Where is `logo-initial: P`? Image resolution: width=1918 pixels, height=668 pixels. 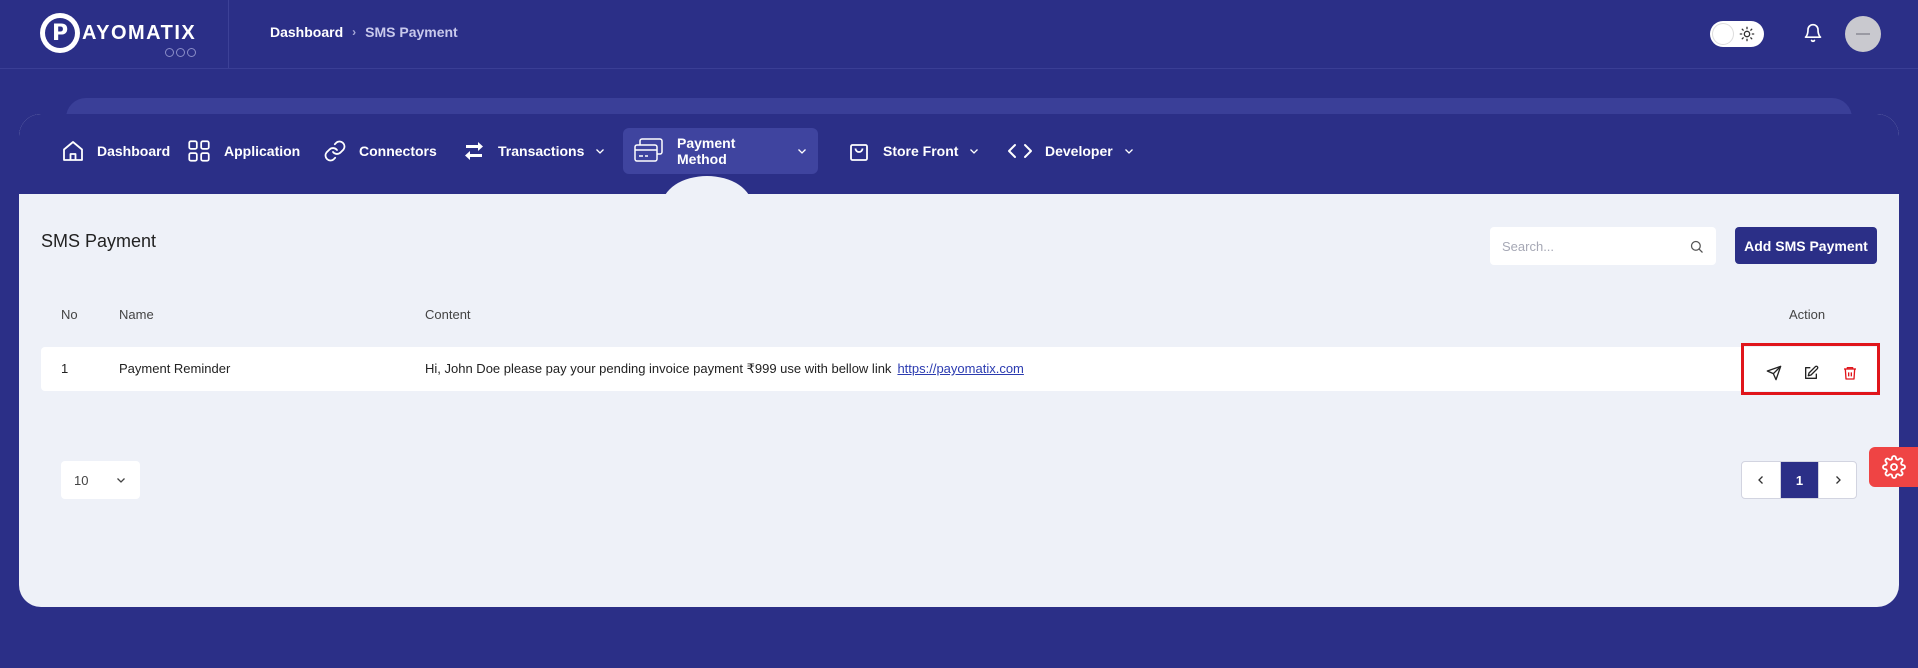
logo-initial: P is located at coordinates (60, 33).